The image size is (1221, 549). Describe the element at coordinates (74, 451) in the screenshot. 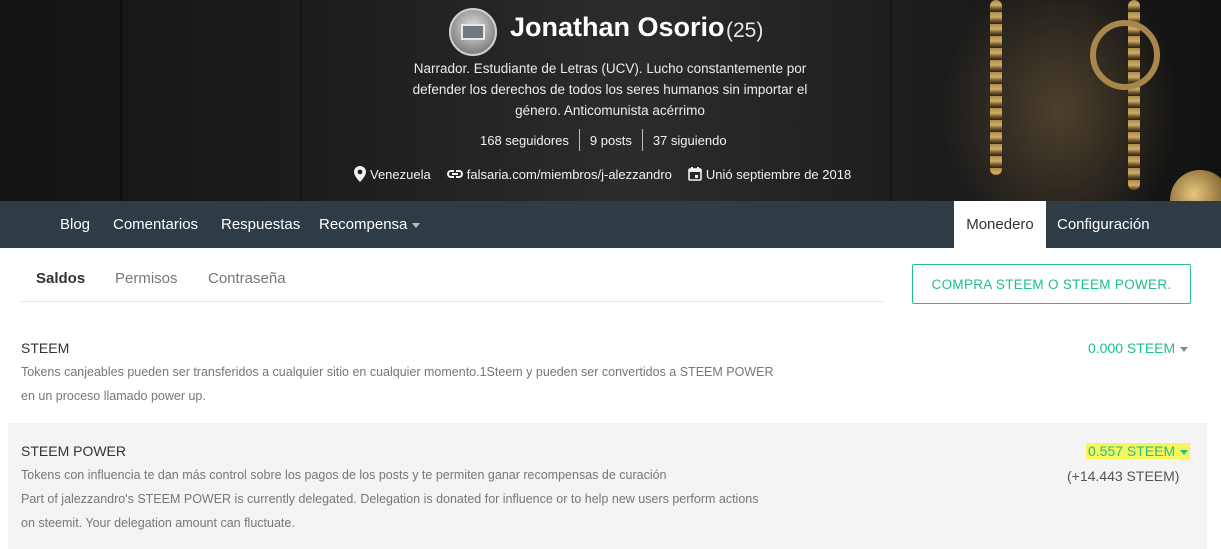

I see `steem-power-title: STEEM POWER` at that location.